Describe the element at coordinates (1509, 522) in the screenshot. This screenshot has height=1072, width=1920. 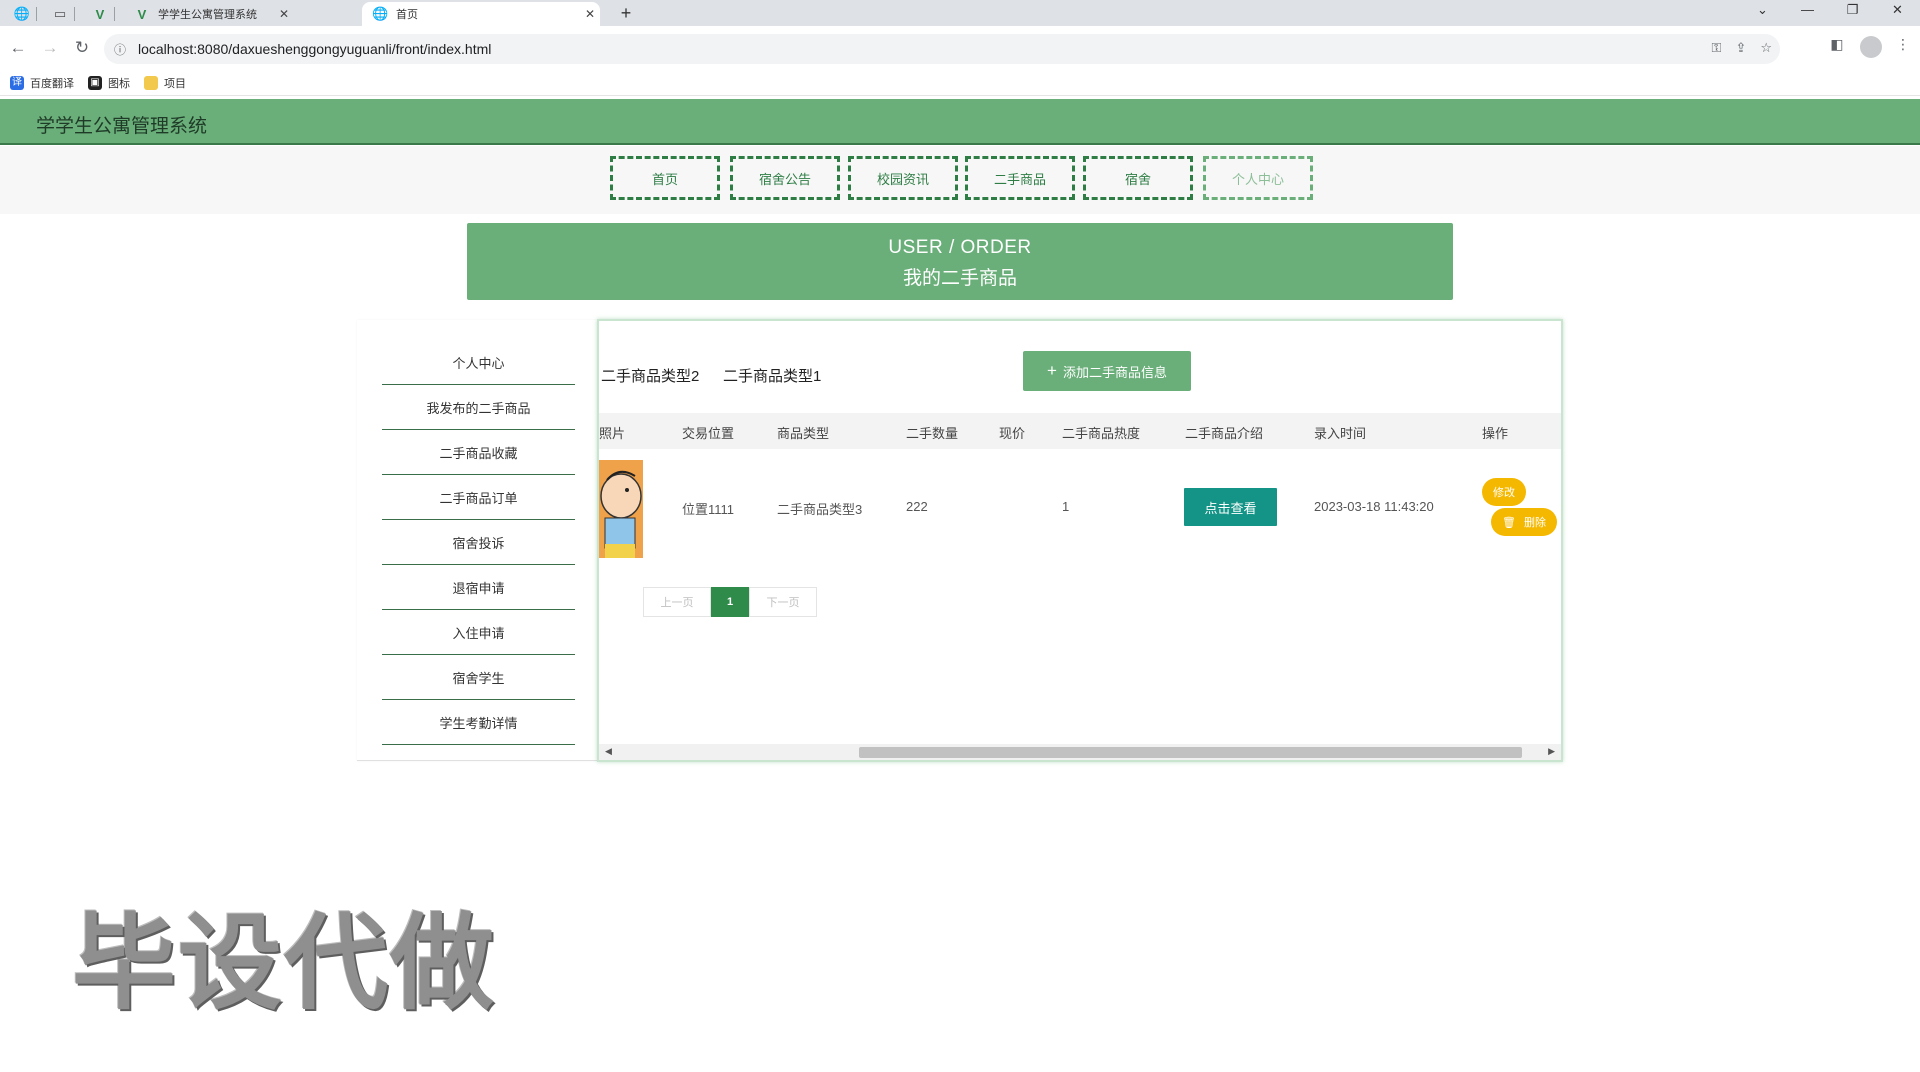
I see `trash-icon: 🗑` at that location.